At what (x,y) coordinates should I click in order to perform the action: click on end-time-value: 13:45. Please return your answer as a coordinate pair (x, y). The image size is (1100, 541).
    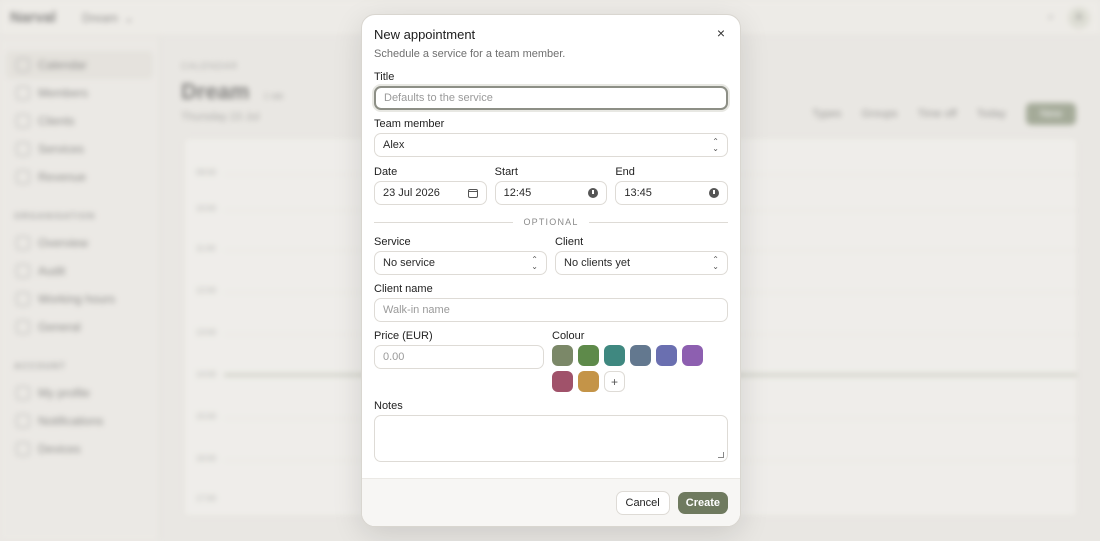
    Looking at the image, I should click on (638, 193).